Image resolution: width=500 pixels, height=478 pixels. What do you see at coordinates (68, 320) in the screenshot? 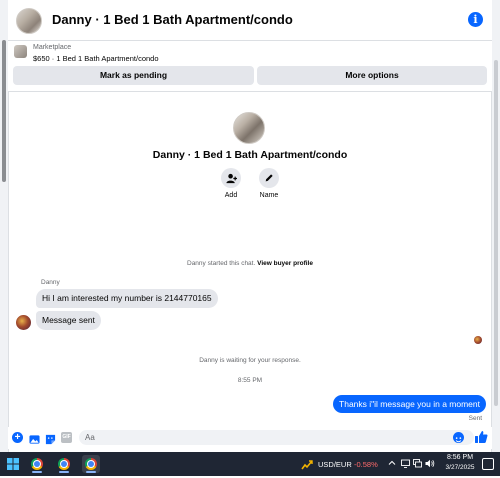
I see `incoming-message: Message sent` at bounding box center [68, 320].